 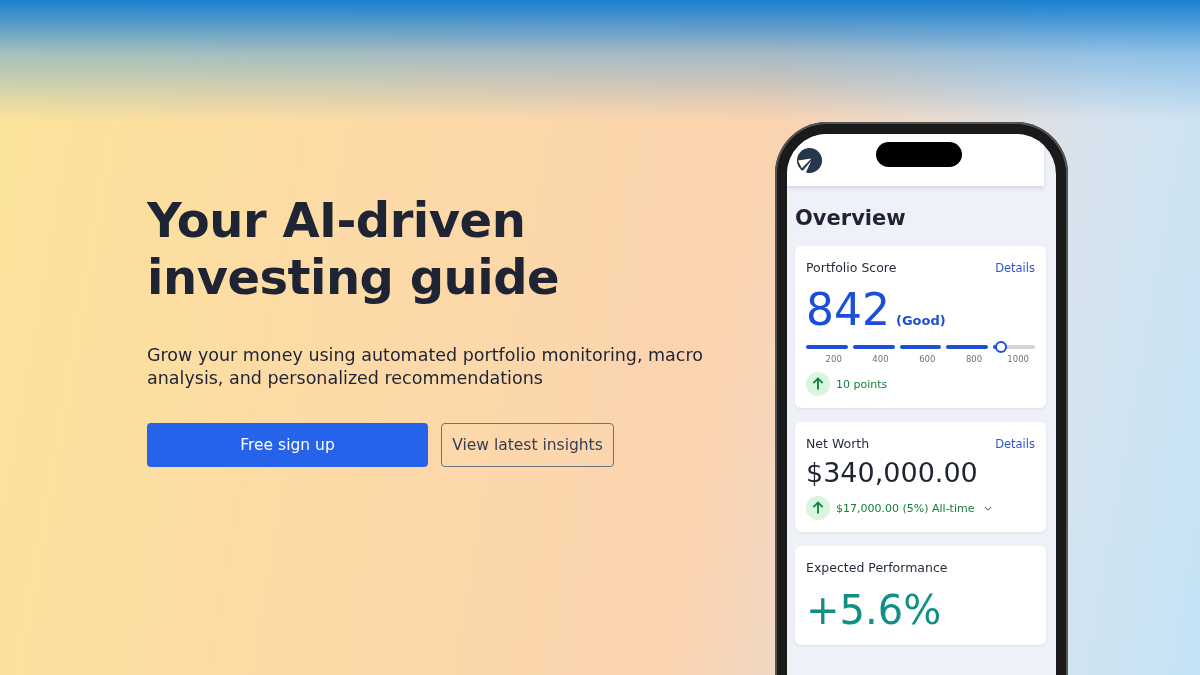 What do you see at coordinates (905, 508) in the screenshot?
I see `net-worth-change: $17,000.00 (5%) All-time` at bounding box center [905, 508].